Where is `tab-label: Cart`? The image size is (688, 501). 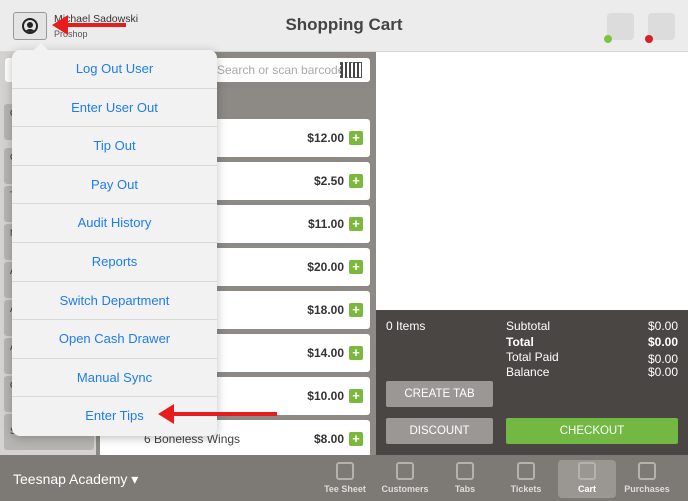 tab-label: Cart is located at coordinates (586, 489).